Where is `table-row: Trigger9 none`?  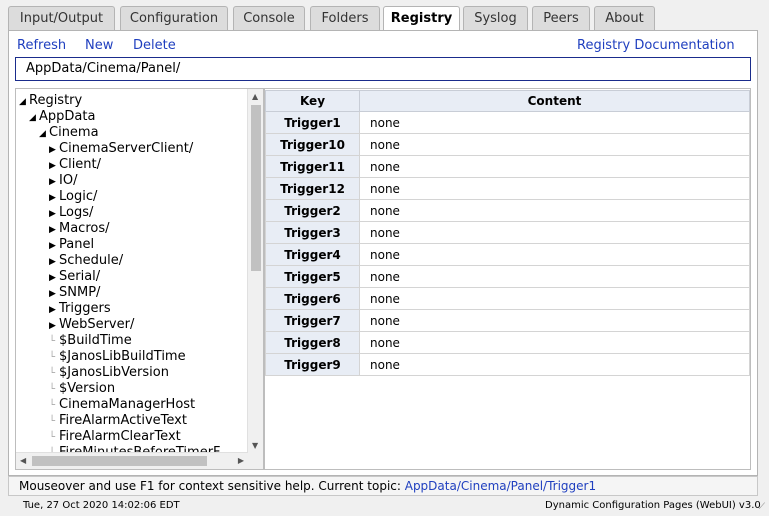
table-row: Trigger9 none is located at coordinates (507, 364).